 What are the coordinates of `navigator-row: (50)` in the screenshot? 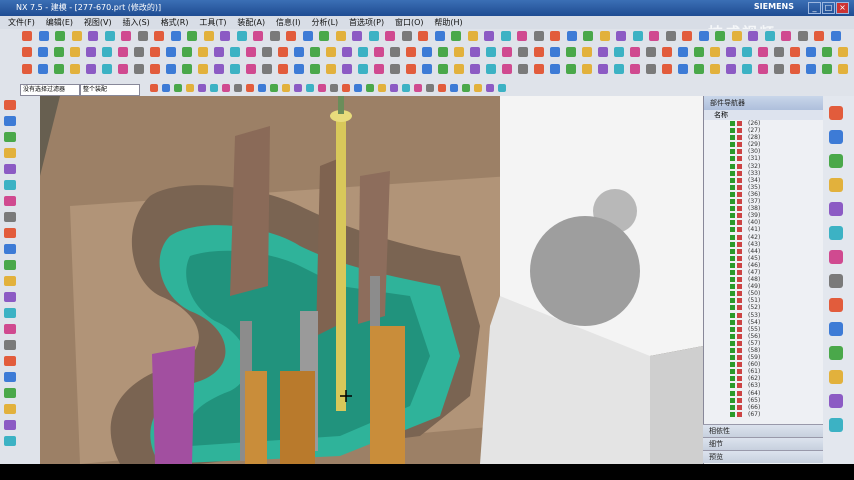 It's located at (764, 293).